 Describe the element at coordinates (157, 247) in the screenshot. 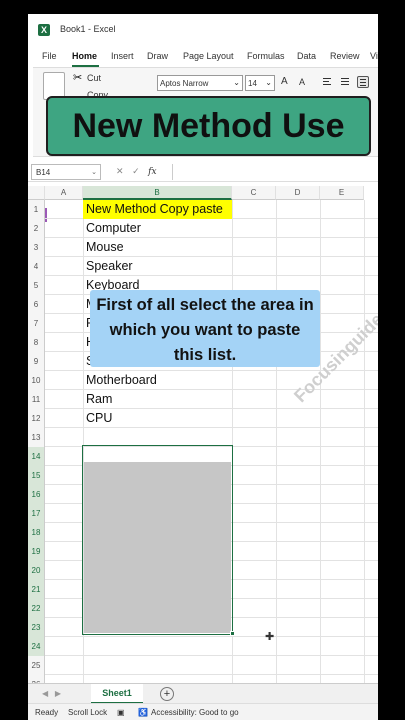

I see `cell-b: Mouse` at that location.